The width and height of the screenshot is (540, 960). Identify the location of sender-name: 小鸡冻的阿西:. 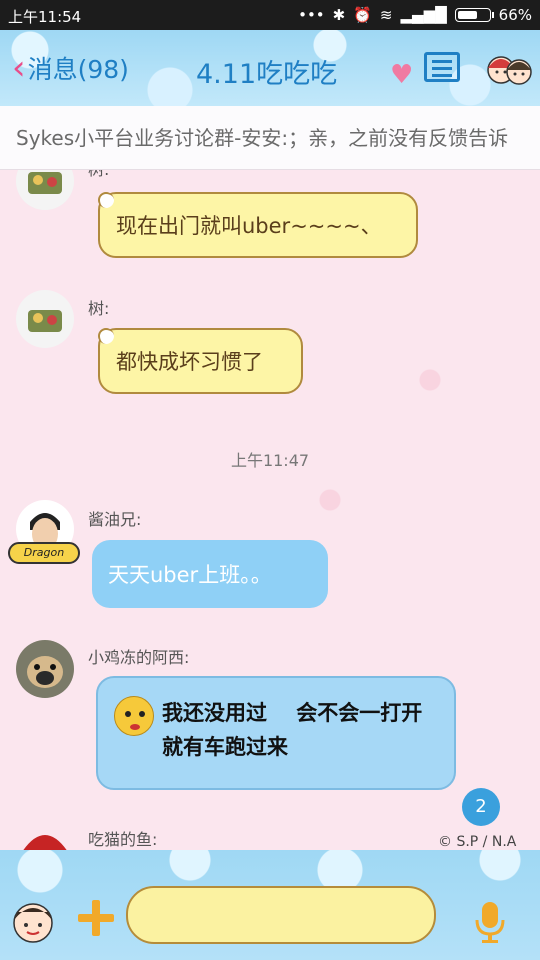
(139, 657).